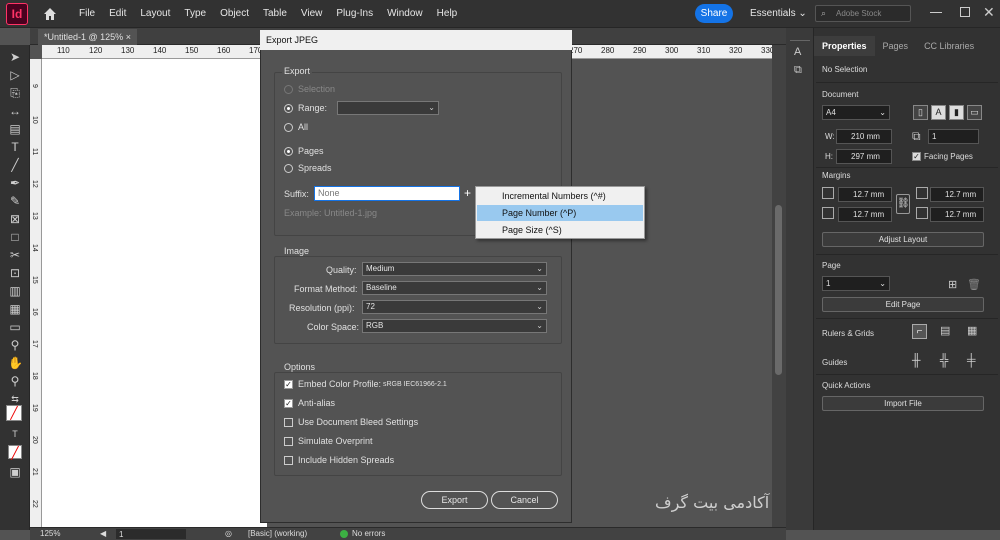  I want to click on menu-view: View, so click(312, 14).